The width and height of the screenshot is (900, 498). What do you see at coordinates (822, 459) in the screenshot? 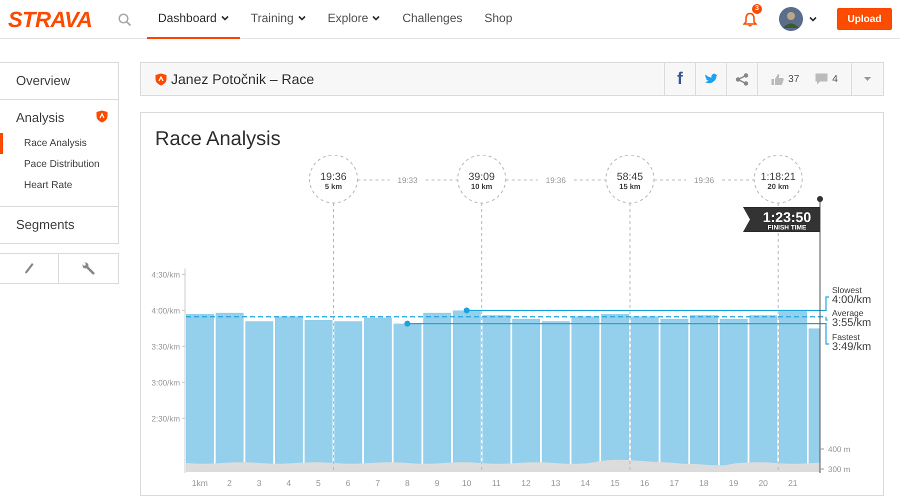
I see `elevation-axis-ticks` at bounding box center [822, 459].